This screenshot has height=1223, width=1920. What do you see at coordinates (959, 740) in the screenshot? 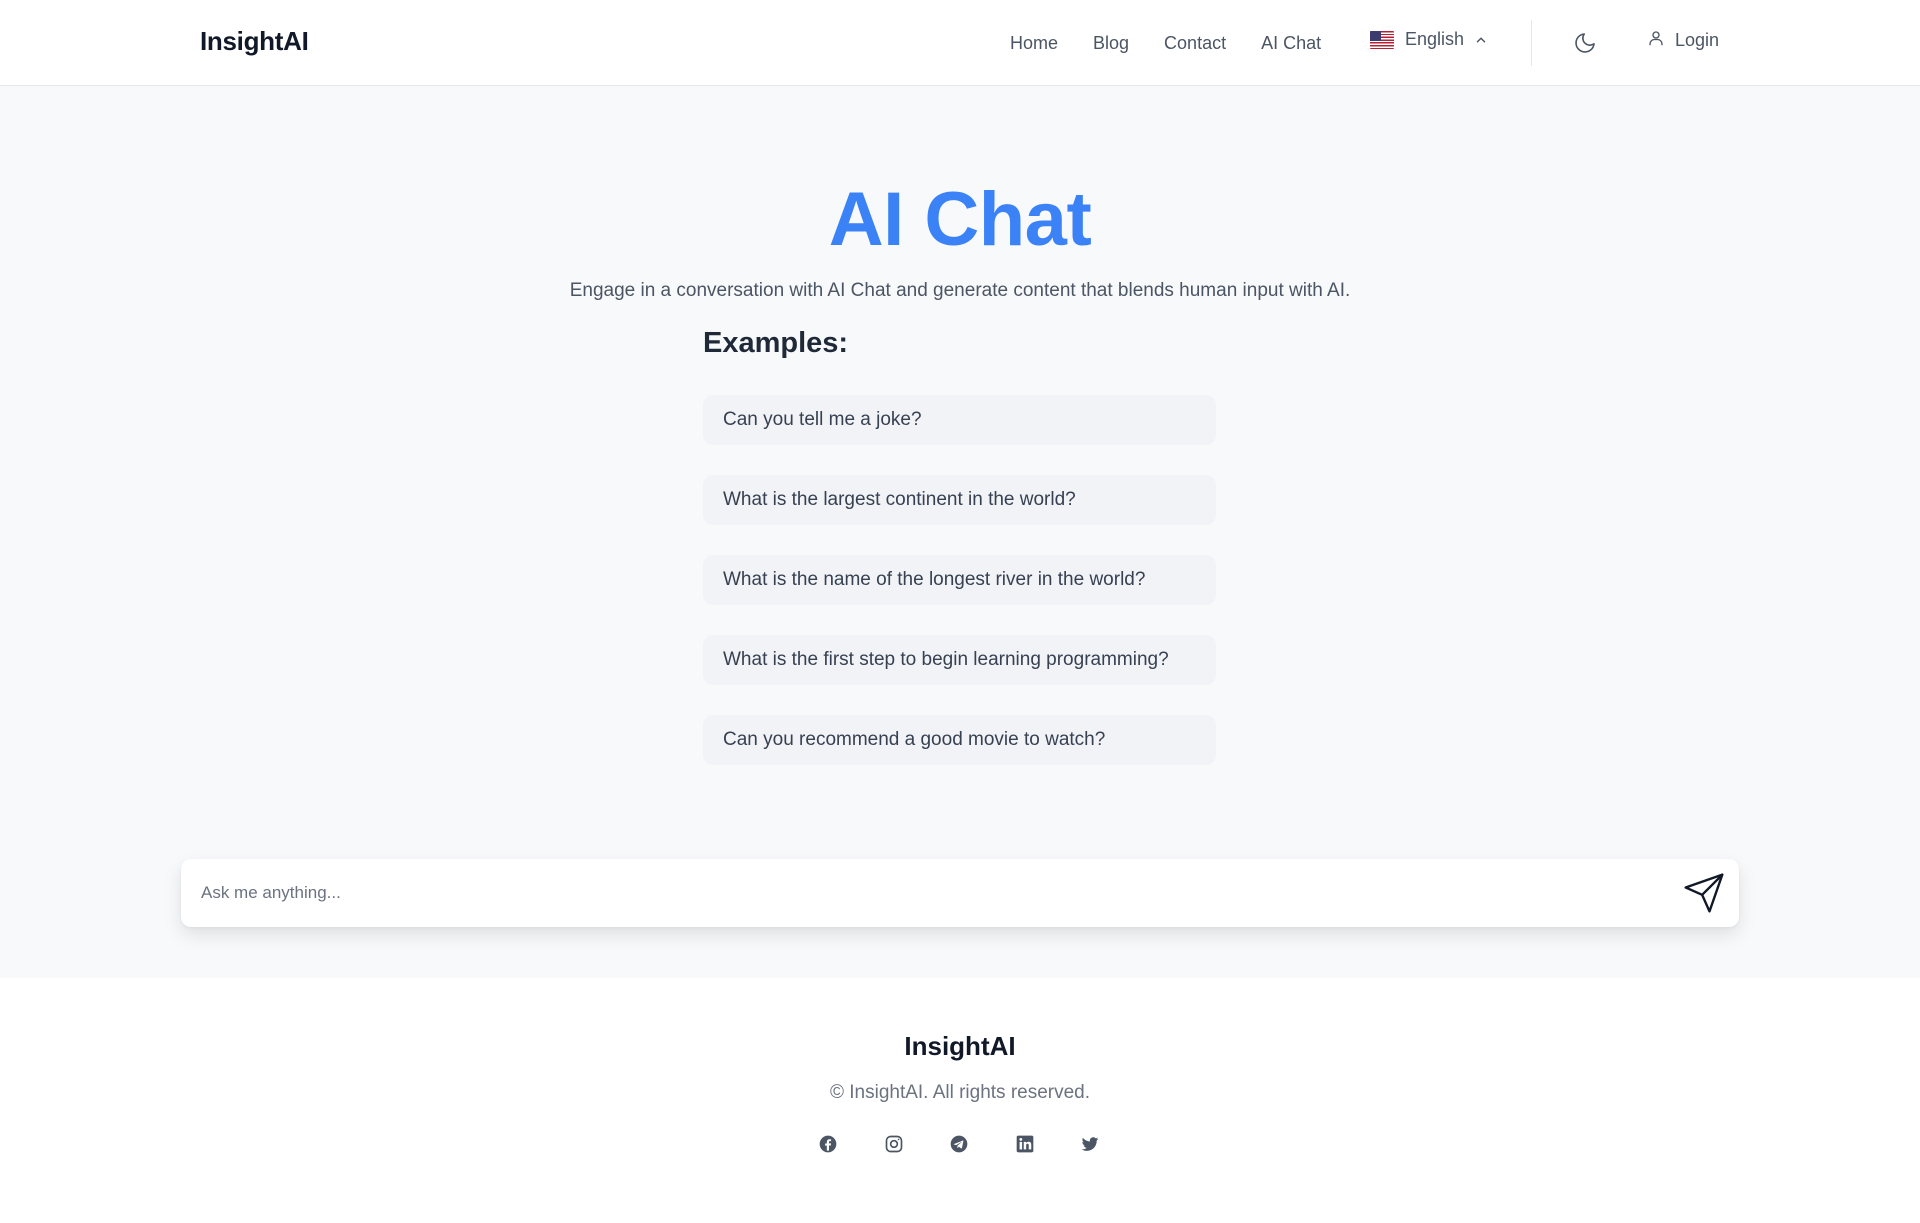
I see `example-prompt: Can you recommend a good movie to watch?` at bounding box center [959, 740].